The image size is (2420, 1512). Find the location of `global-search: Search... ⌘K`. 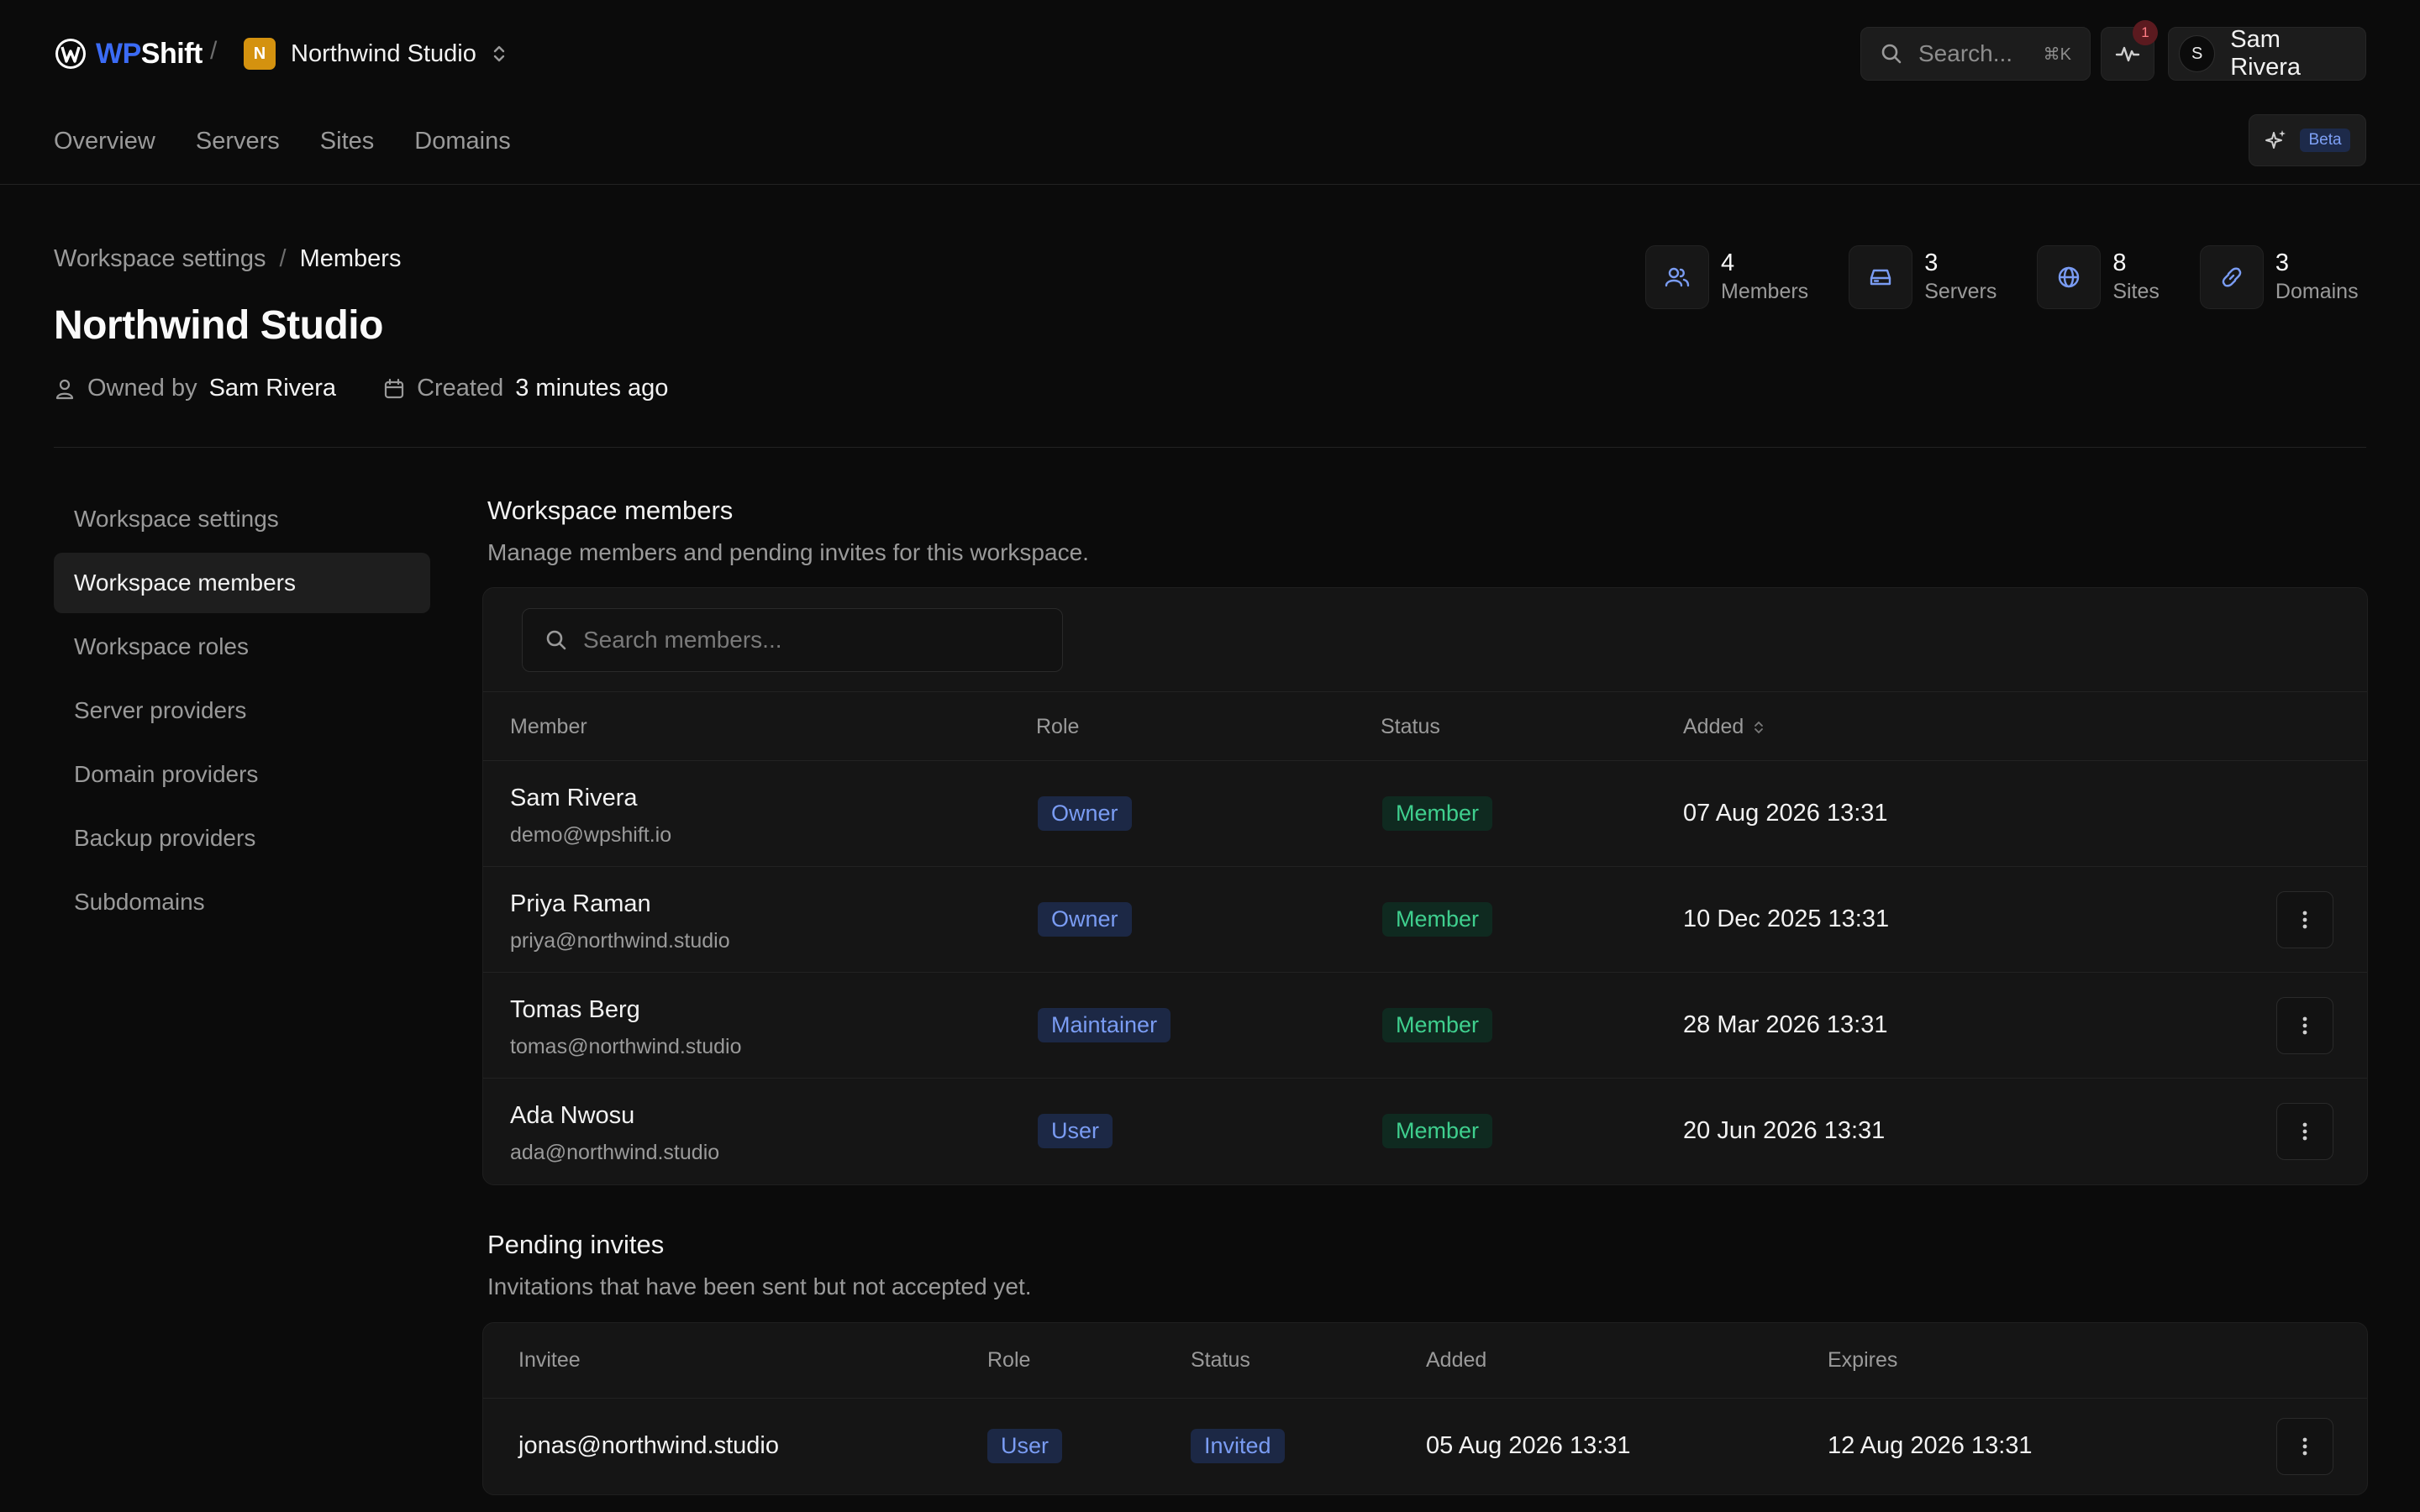

global-search: Search... ⌘K is located at coordinates (1976, 54).